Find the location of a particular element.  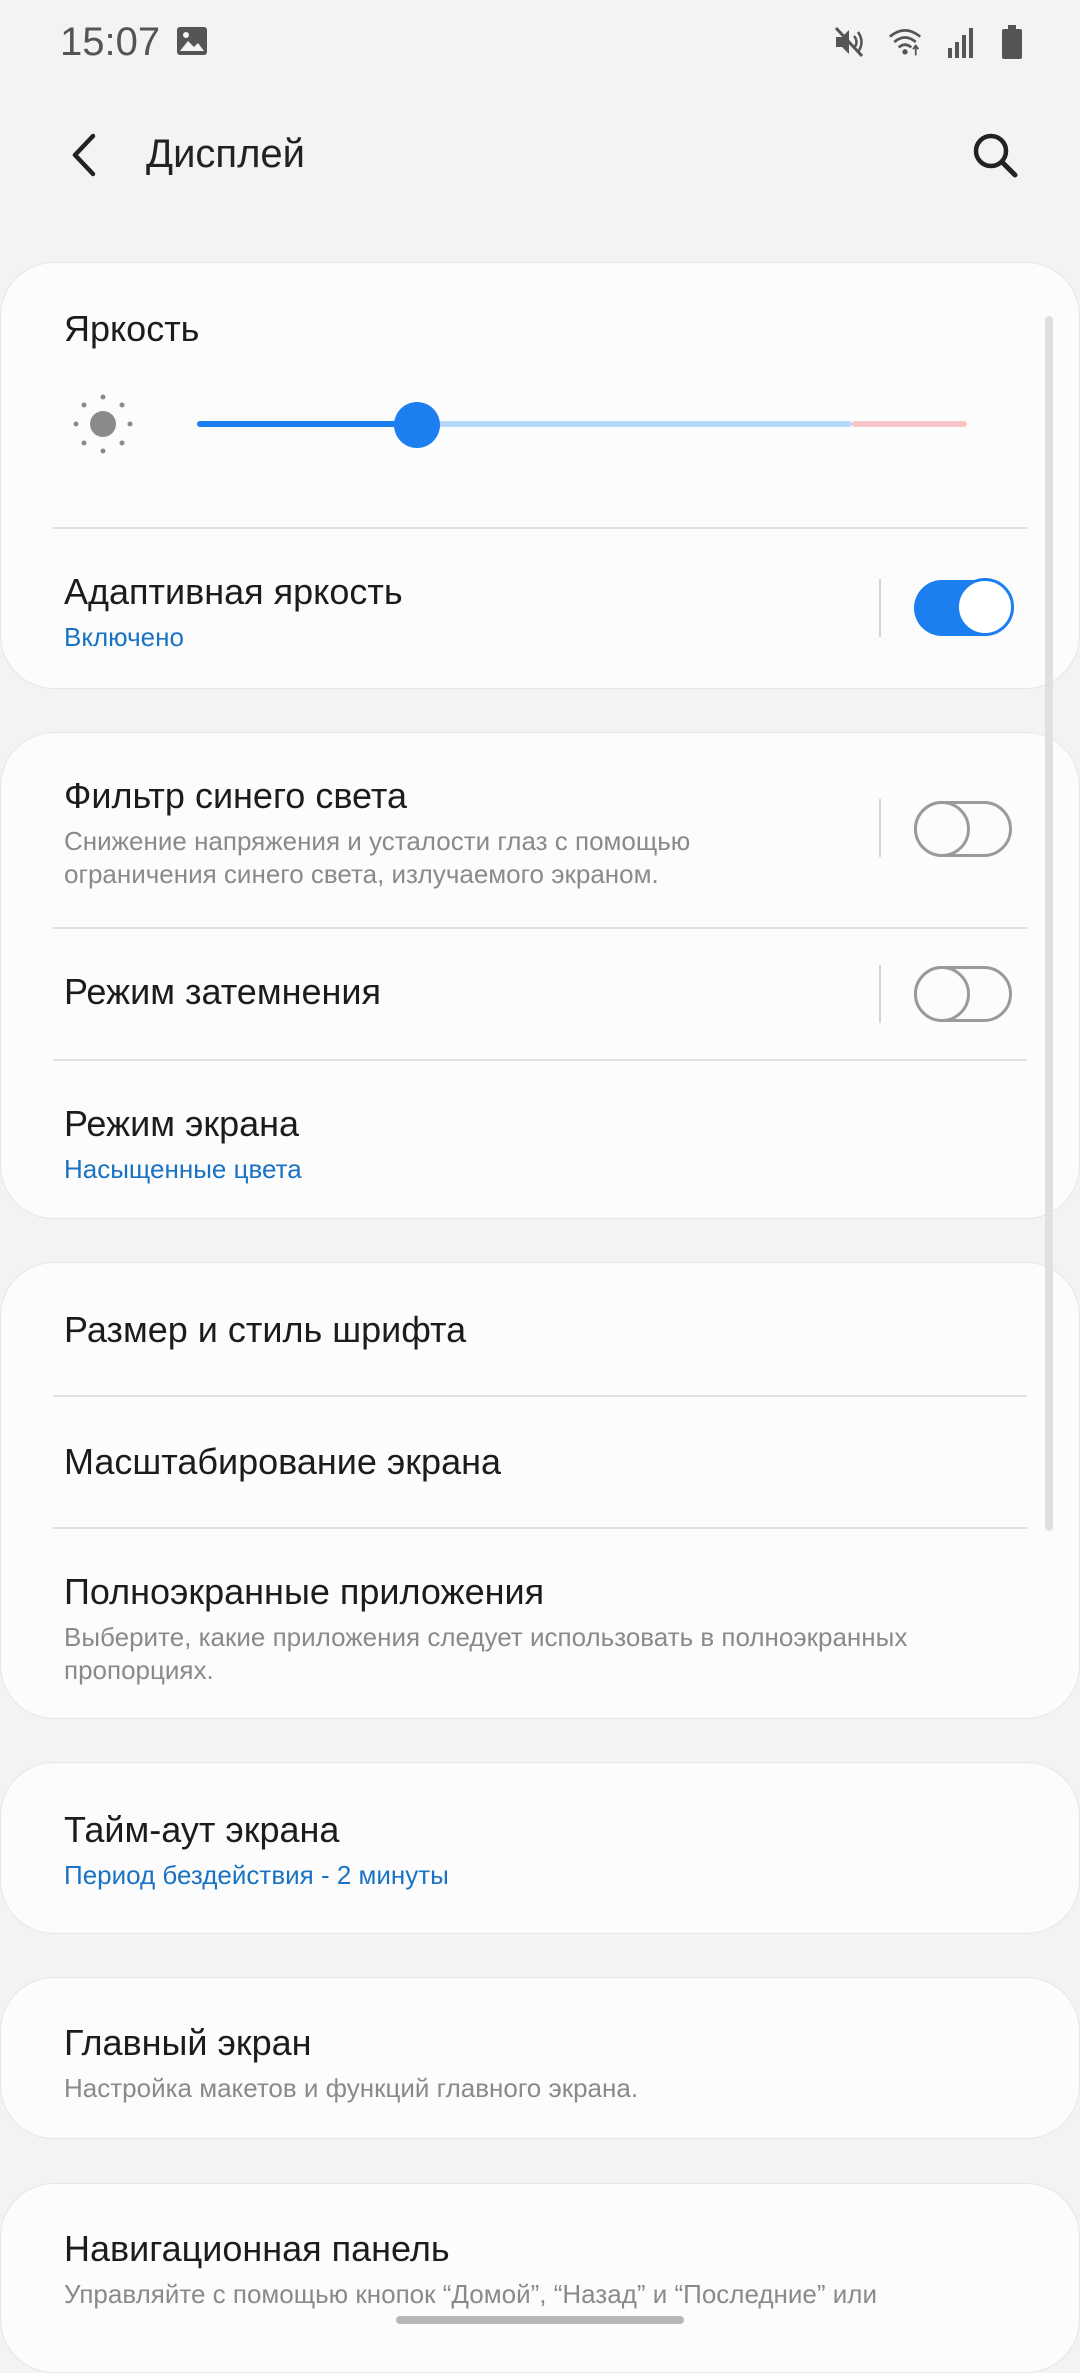

signal-icon is located at coordinates (960, 43).